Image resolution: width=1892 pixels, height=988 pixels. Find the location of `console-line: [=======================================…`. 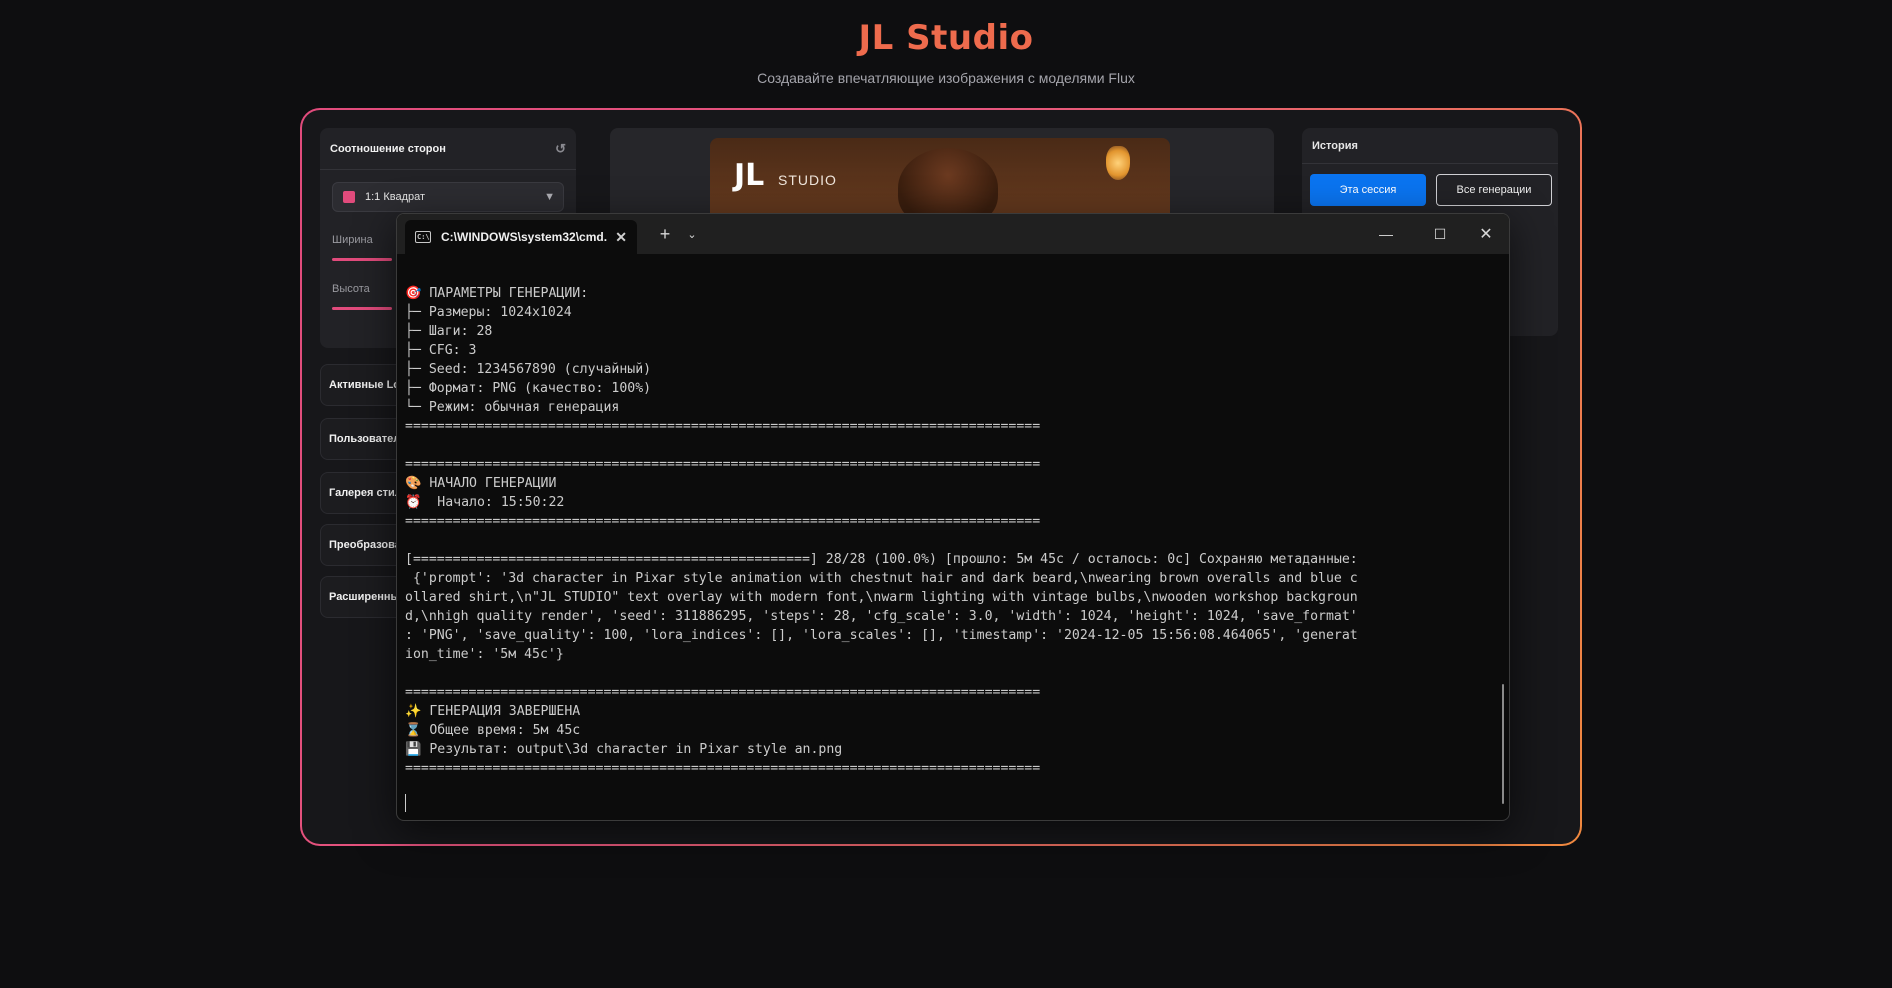

console-line: [=======================================… is located at coordinates (881, 559).